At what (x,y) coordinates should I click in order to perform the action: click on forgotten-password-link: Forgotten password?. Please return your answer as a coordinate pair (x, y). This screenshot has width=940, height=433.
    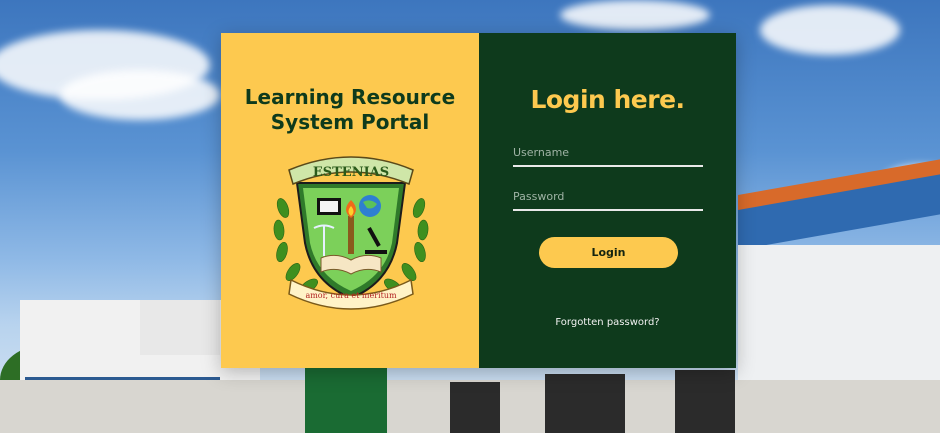
    Looking at the image, I should click on (607, 322).